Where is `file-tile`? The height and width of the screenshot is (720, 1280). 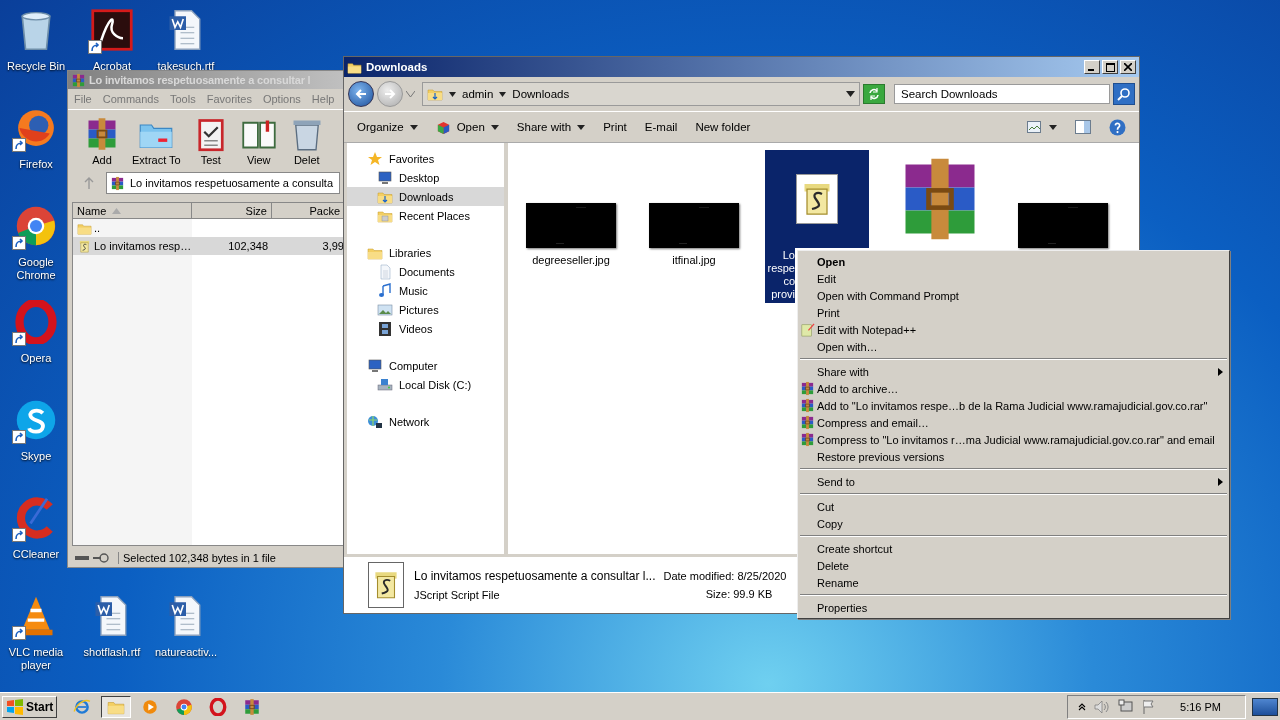 file-tile is located at coordinates (817, 199).